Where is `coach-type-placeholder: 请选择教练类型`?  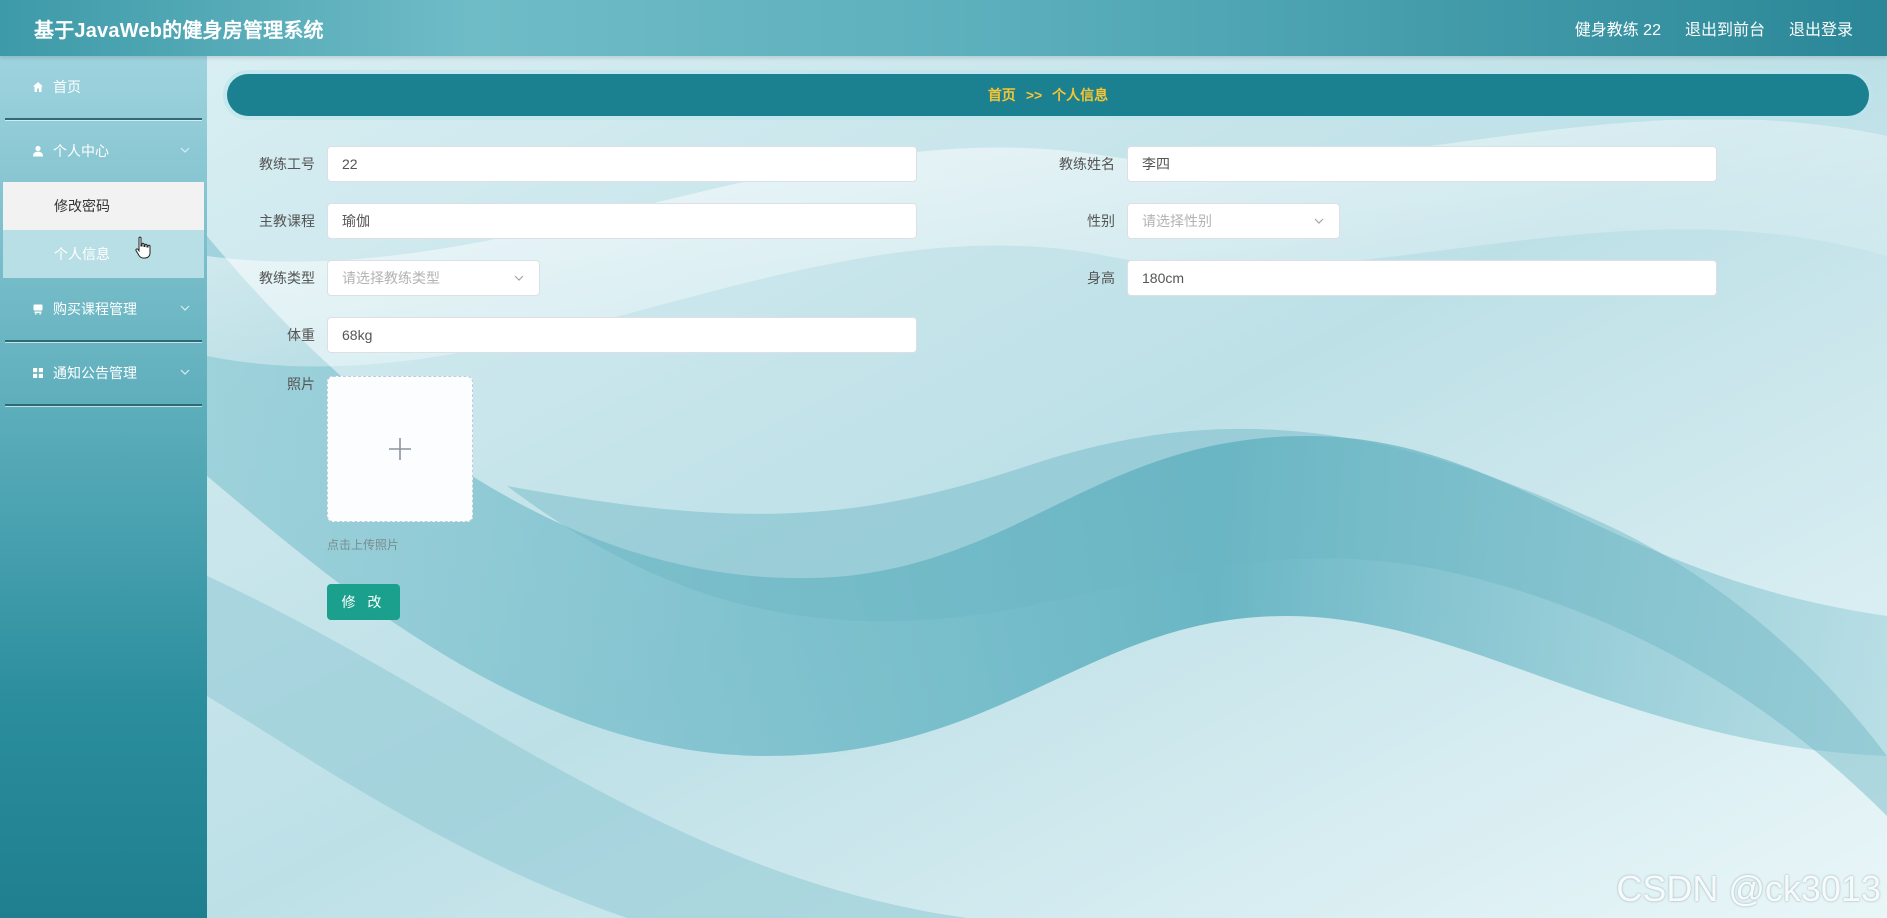
coach-type-placeholder: 请选择教练类型 is located at coordinates (391, 278).